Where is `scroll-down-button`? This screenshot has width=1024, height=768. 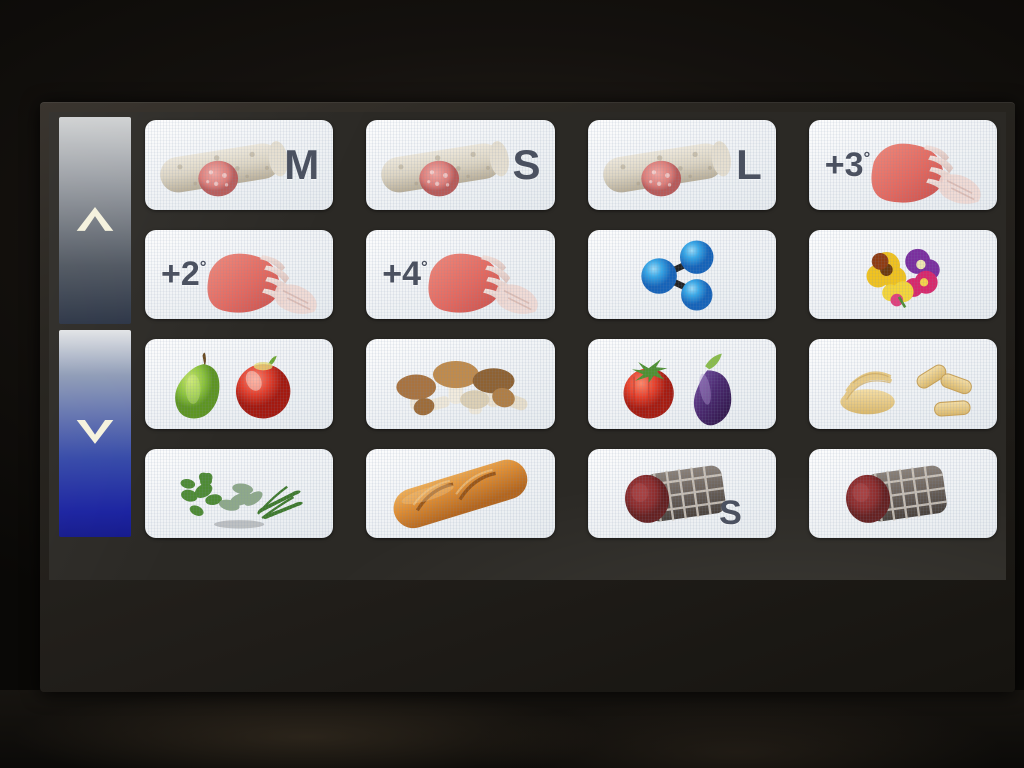 scroll-down-button is located at coordinates (95, 433).